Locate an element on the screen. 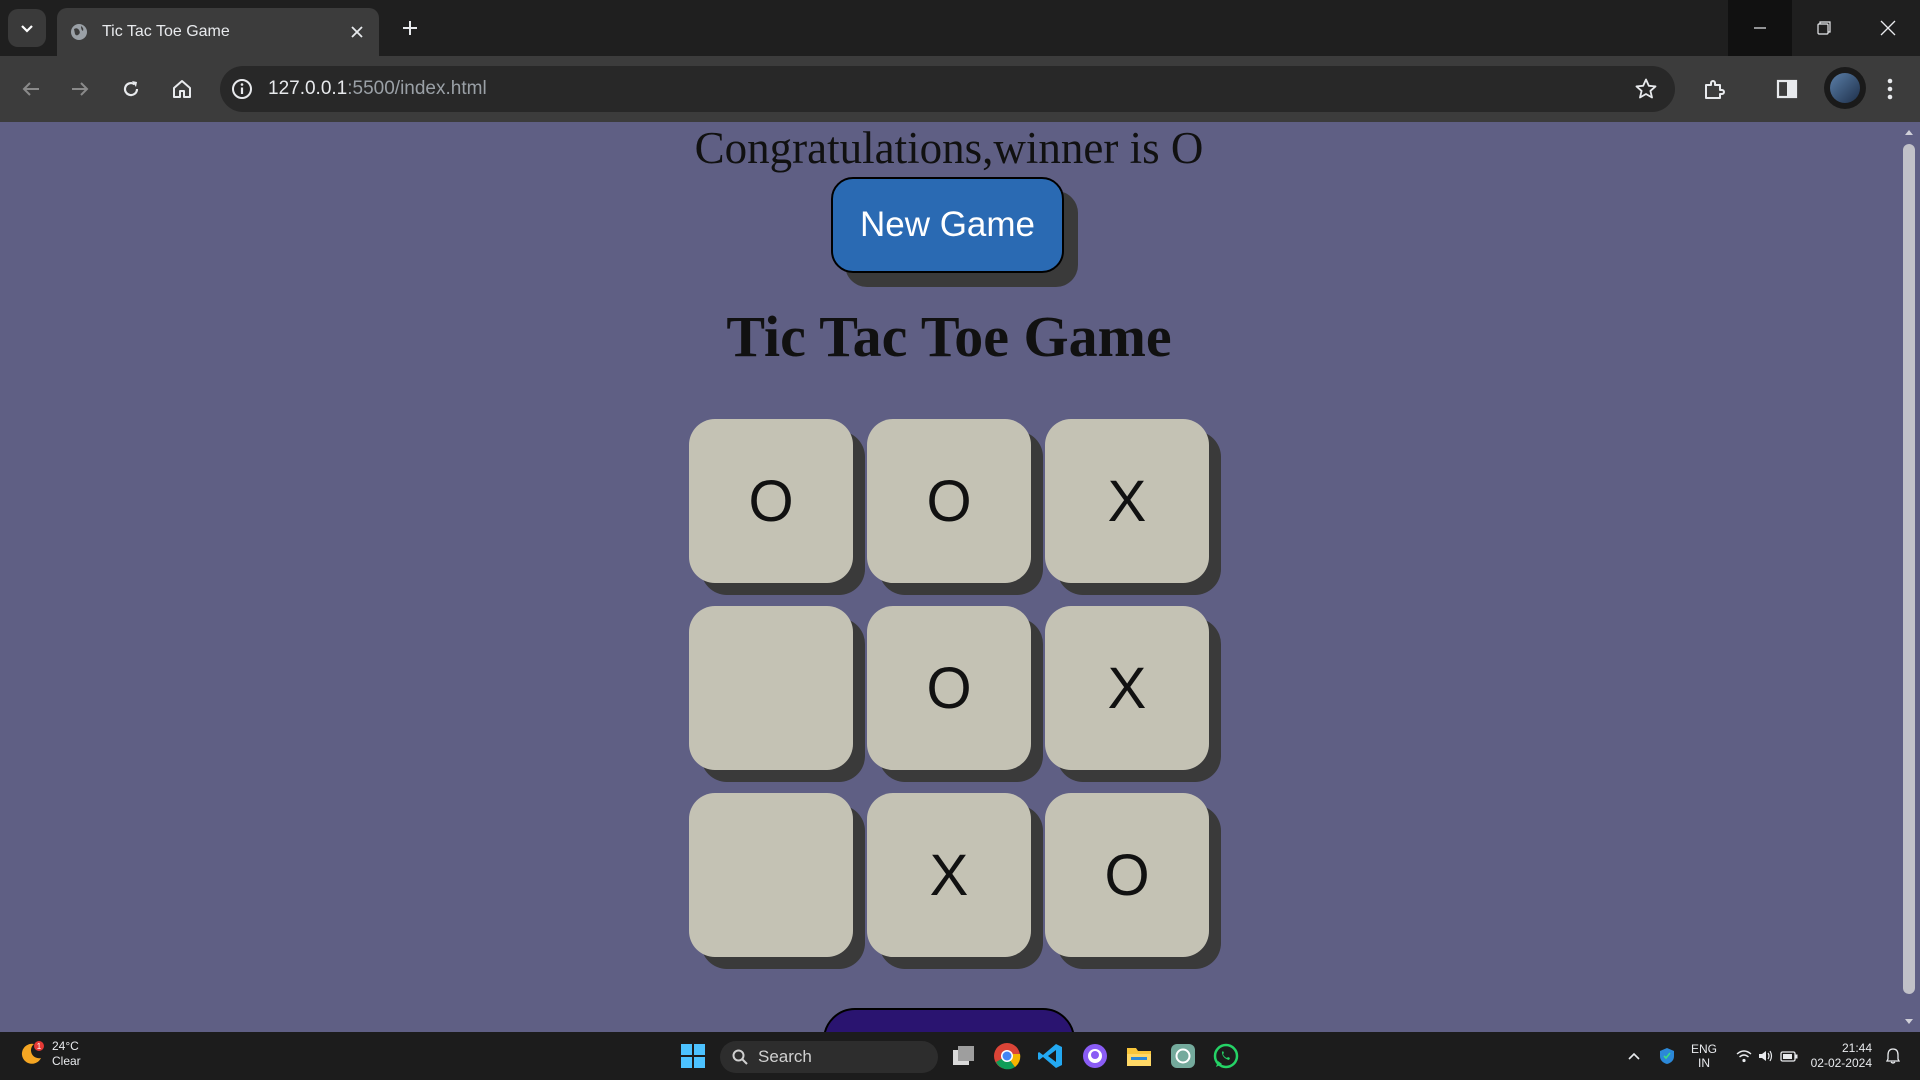  vscode-icon is located at coordinates (1050, 1056).